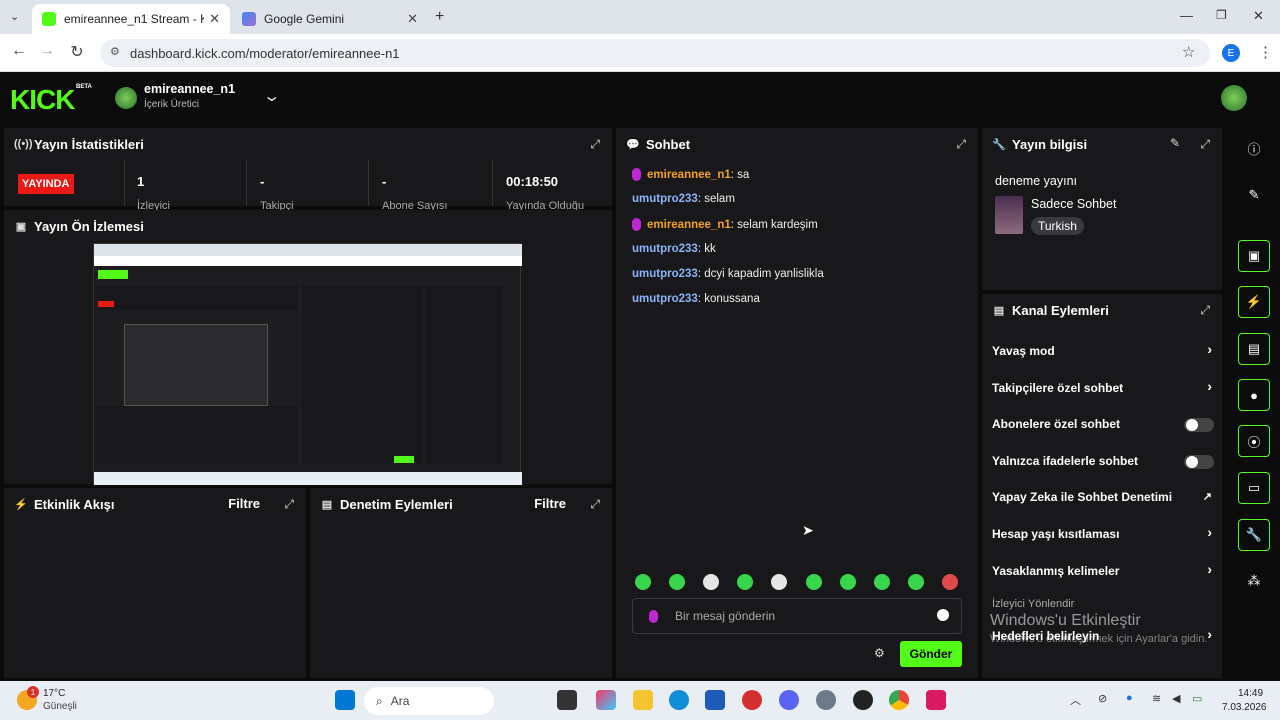  Describe the element at coordinates (19, 51) in the screenshot. I see `back-icon: ←` at that location.